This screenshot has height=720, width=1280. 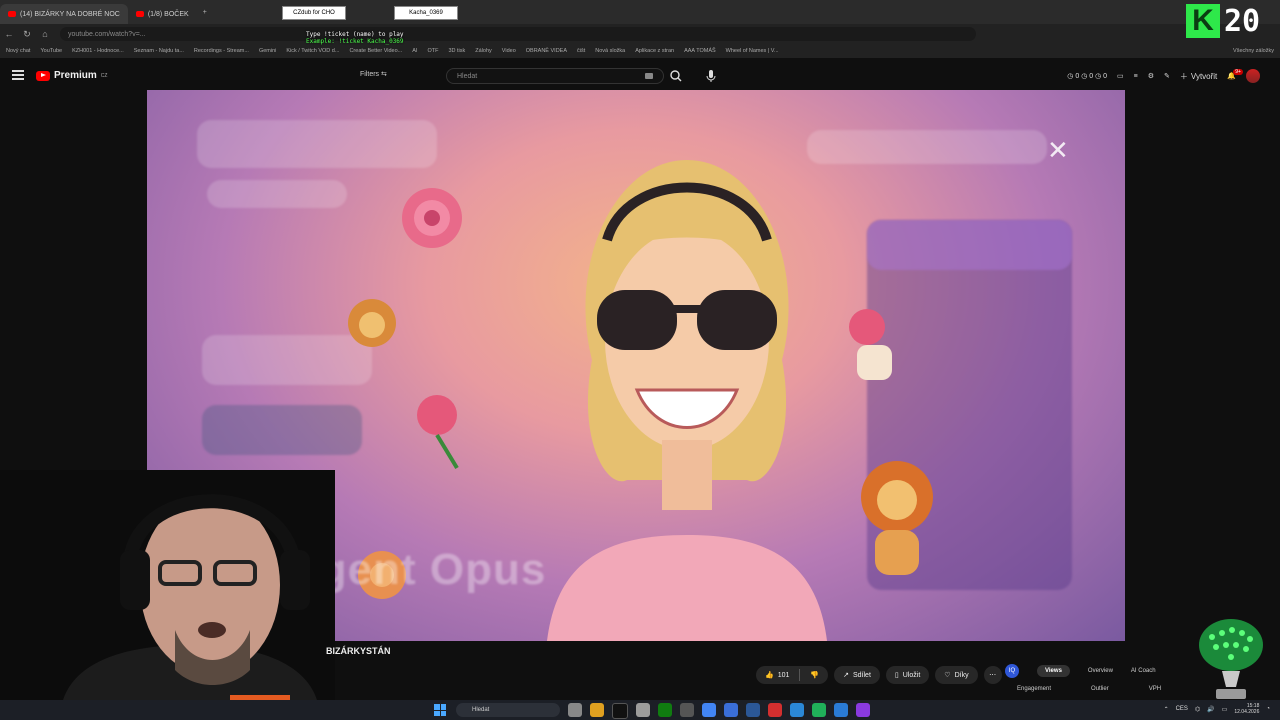 I want to click on stream-overlay-box-2: Kacha_0369, so click(x=426, y=13).